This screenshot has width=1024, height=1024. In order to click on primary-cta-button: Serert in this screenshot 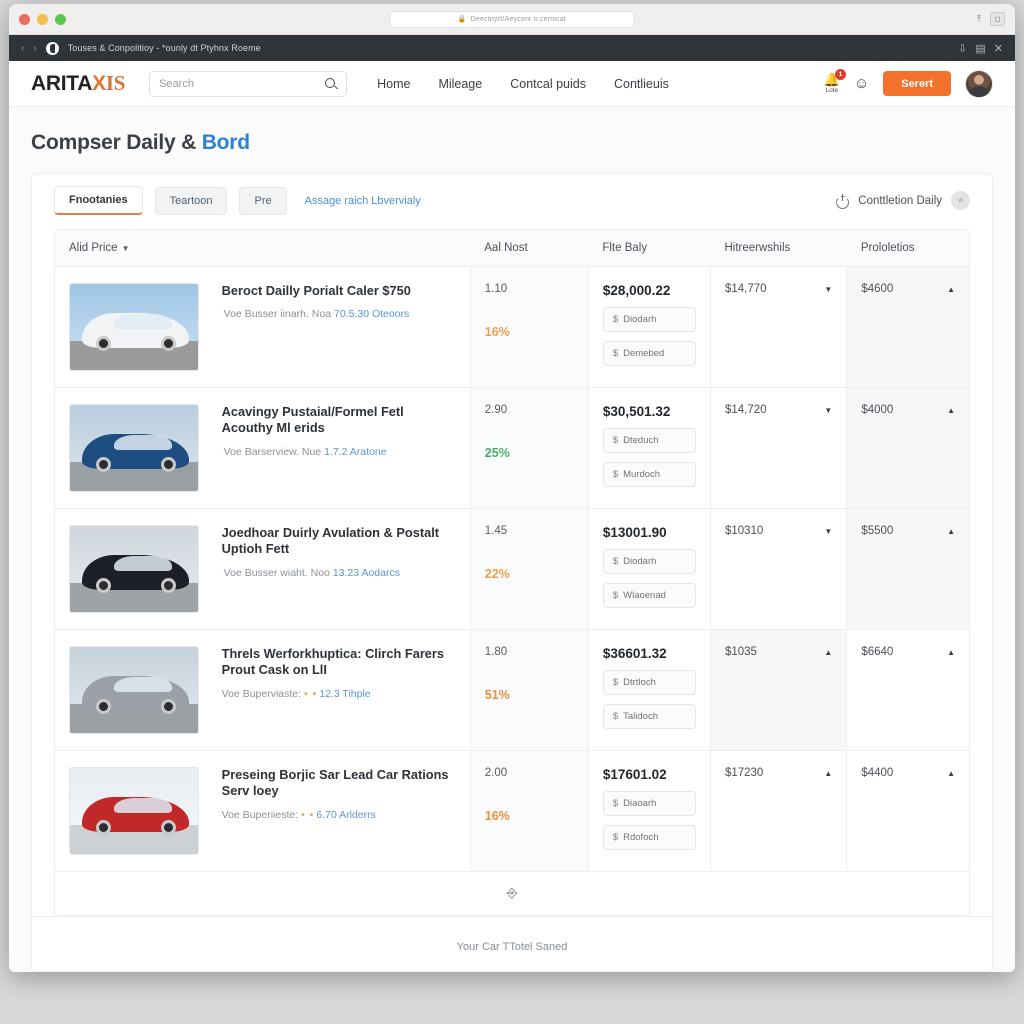, I will do `click(917, 83)`.